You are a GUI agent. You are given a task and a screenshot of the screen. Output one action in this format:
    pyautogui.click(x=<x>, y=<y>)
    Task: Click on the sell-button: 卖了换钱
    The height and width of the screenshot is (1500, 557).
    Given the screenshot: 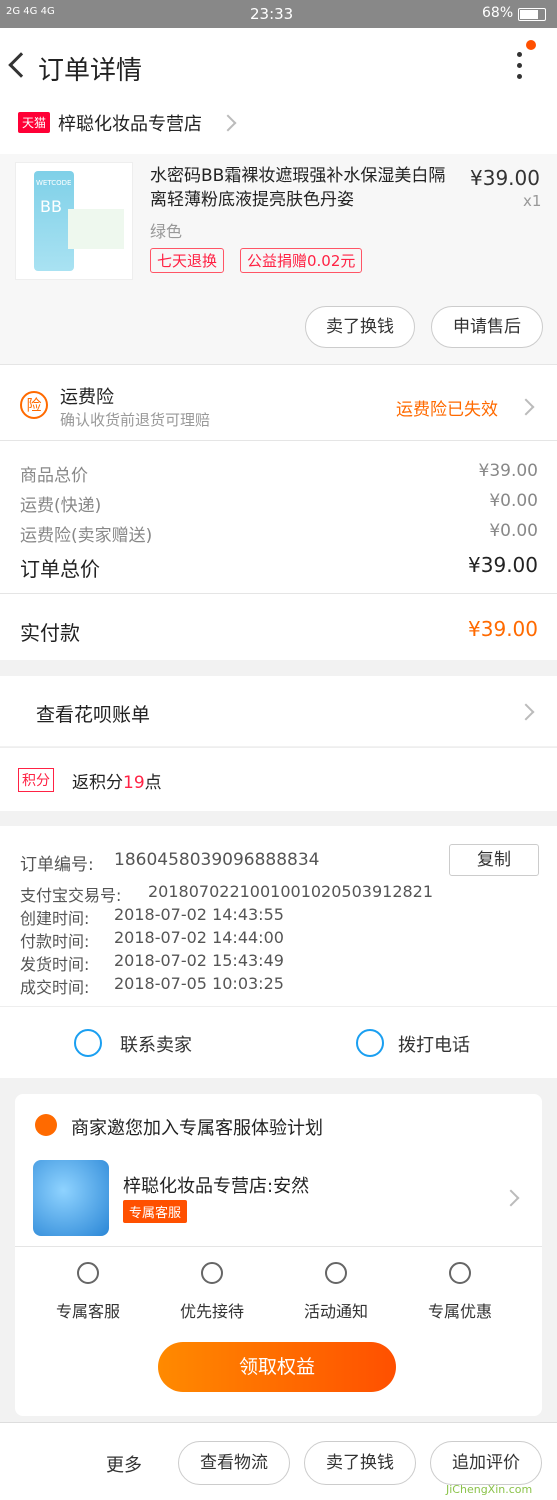 What is the action you would take?
    pyautogui.click(x=360, y=1463)
    